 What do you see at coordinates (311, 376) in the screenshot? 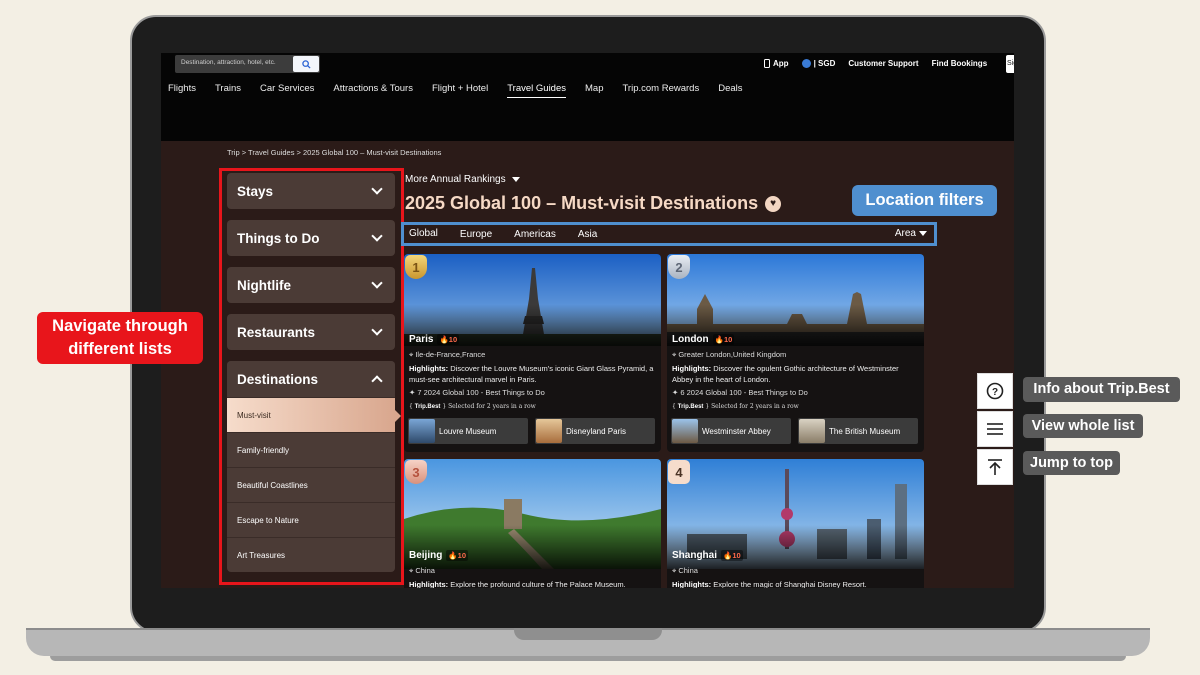
I see `sidebar-highlight-box` at bounding box center [311, 376].